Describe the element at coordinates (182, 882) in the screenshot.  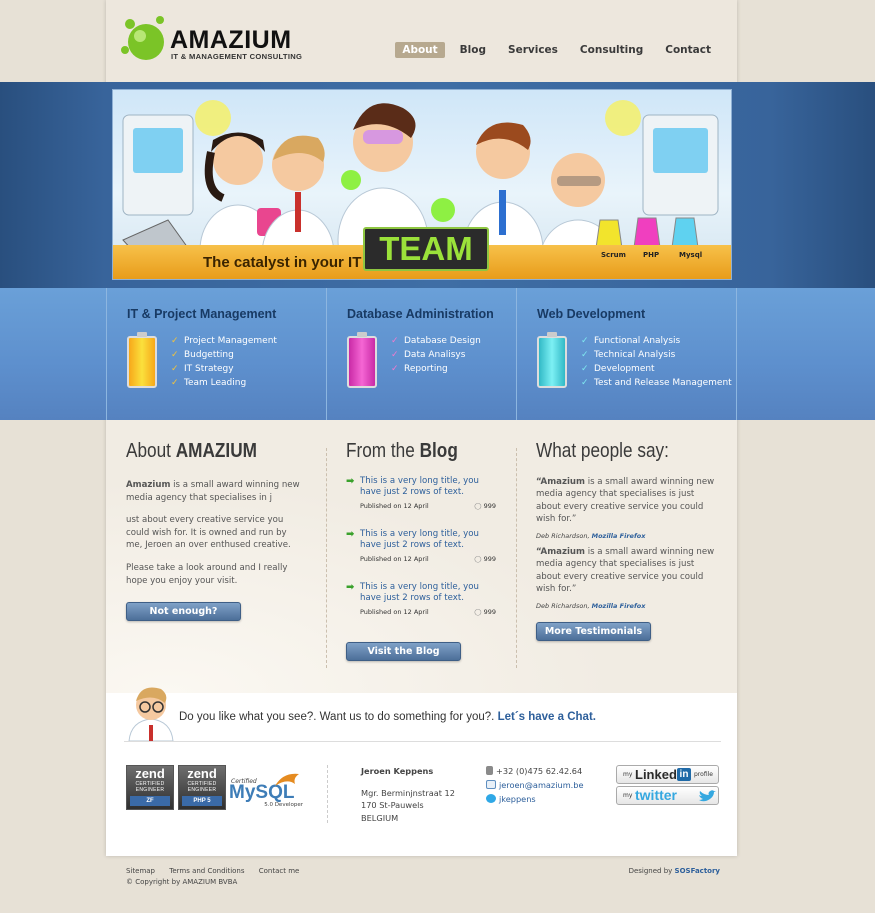
I see `copyright: © Copyright by AMAZIUM BVBA` at that location.